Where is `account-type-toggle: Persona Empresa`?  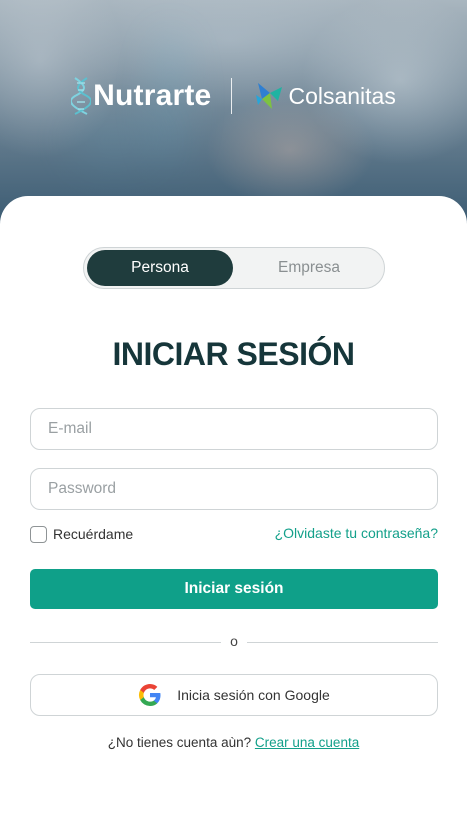 account-type-toggle: Persona Empresa is located at coordinates (234, 268).